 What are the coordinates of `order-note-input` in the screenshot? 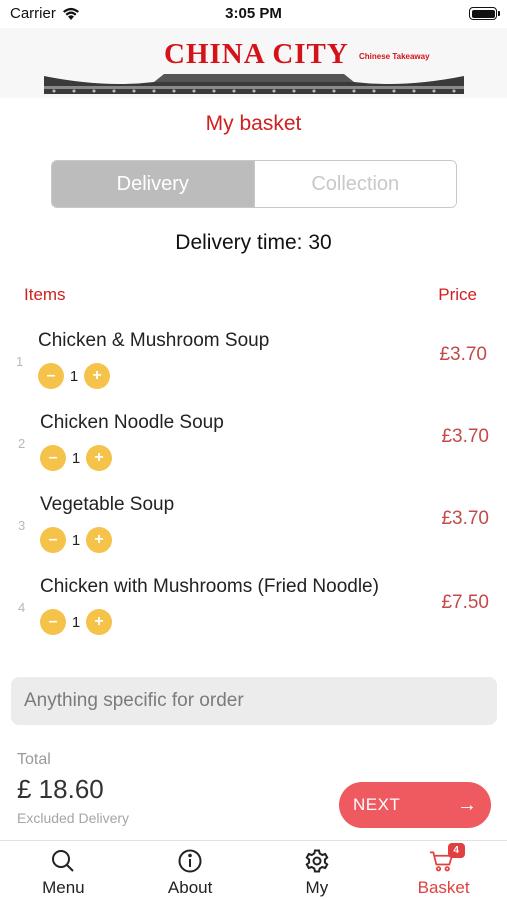 It's located at (254, 701).